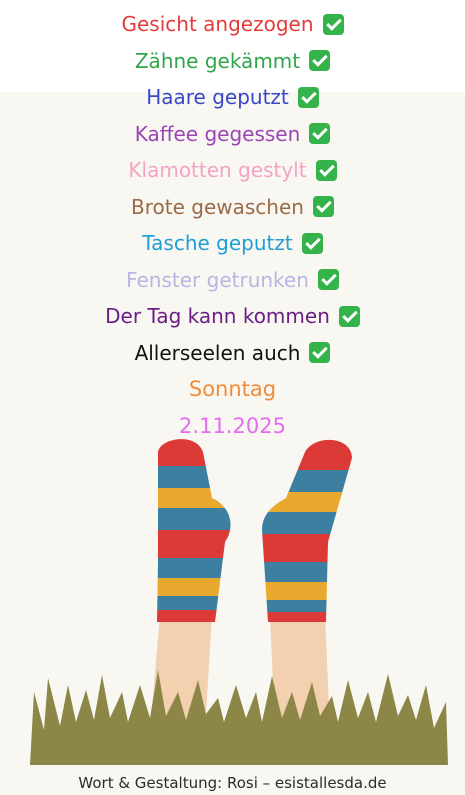  I want to click on list-item-text: Fenster getrunken, so click(217, 279).